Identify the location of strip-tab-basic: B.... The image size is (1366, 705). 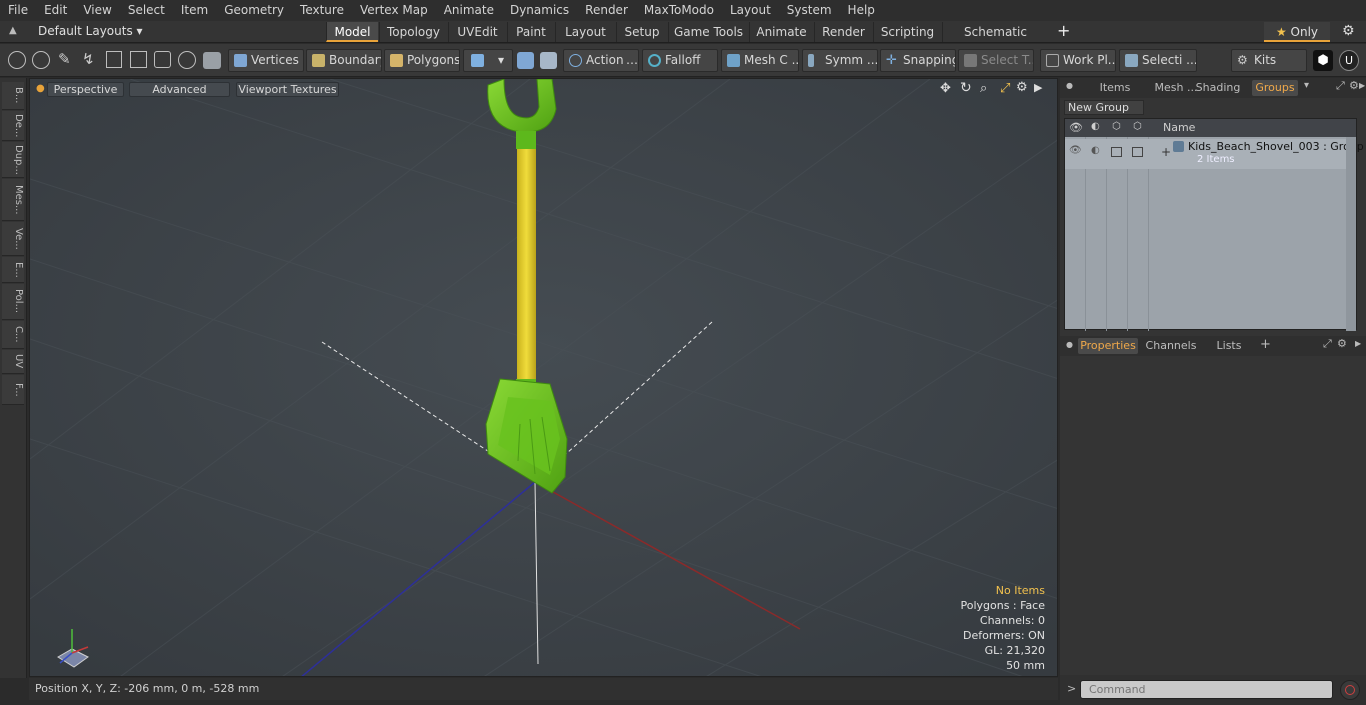
(13, 96).